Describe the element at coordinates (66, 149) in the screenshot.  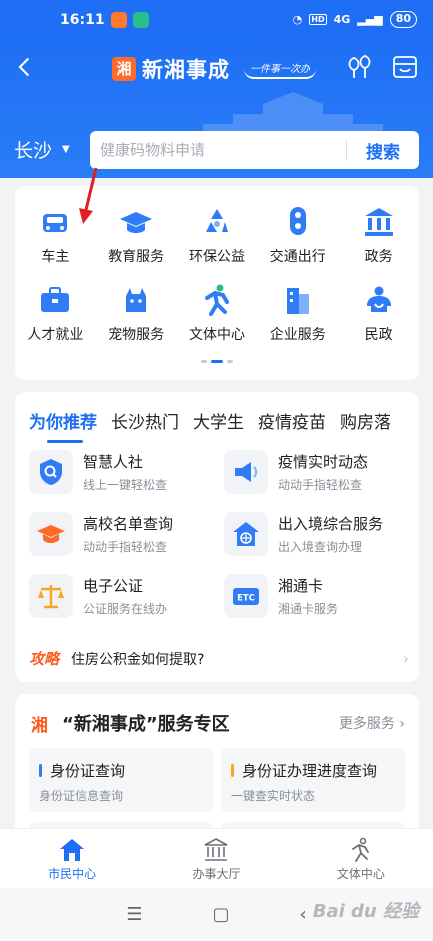
I see `caret-down-icon: ▼` at that location.